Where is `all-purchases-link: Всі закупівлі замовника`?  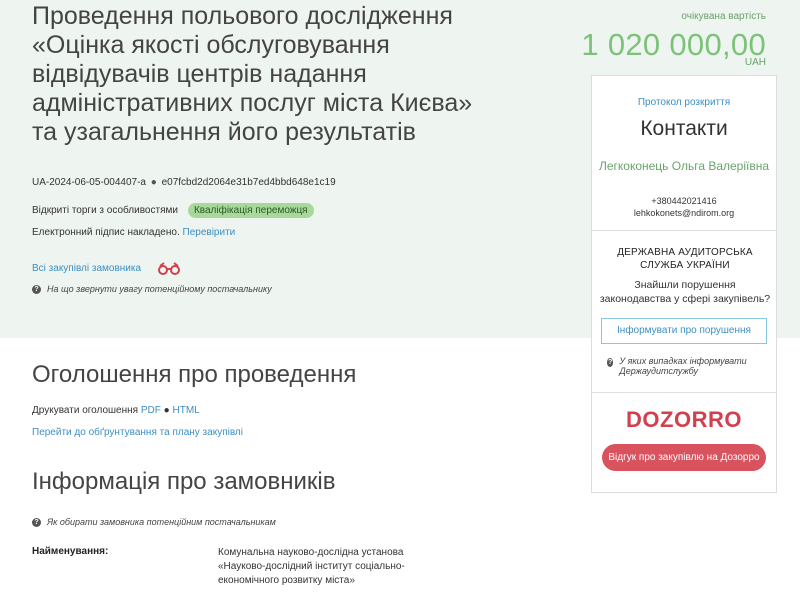 all-purchases-link: Всі закупівлі замовника is located at coordinates (86, 268).